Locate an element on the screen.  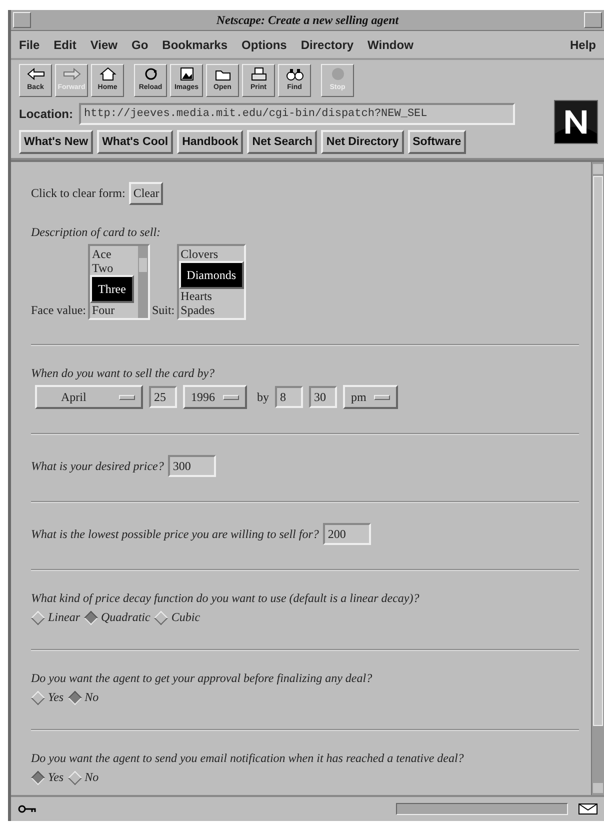
day-field: 25 is located at coordinates (163, 397).